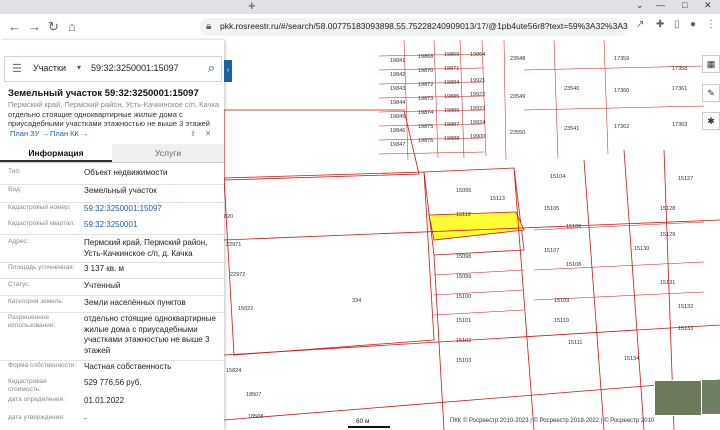  Describe the element at coordinates (571, 89) in the screenshot. I see `parcel-label: 23540` at that location.